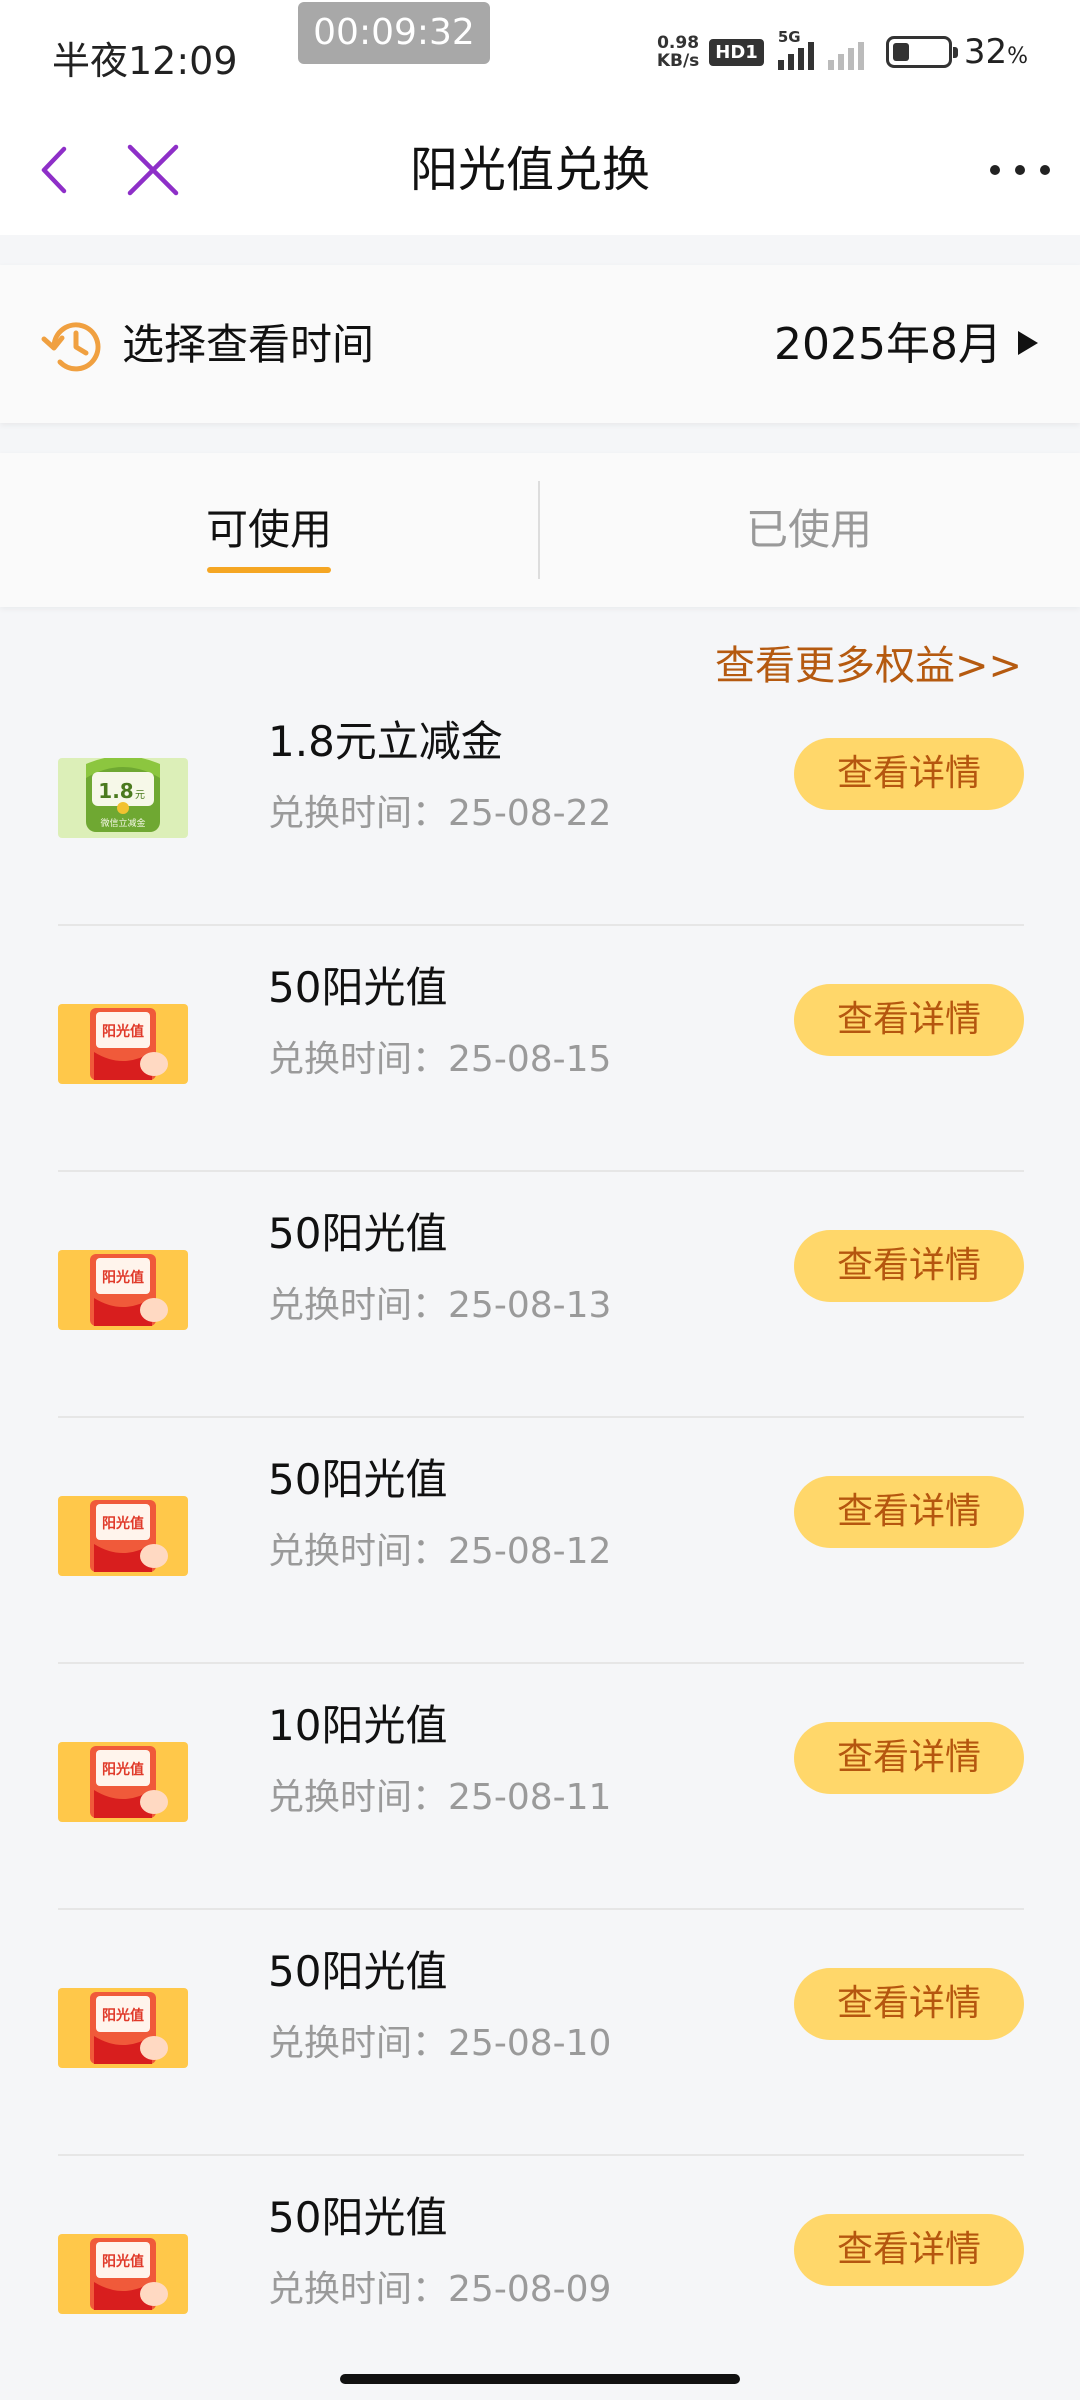 This screenshot has height=2400, width=1080. I want to click on list-item: 阳光值 10阳光值 兑换时间：25-08-11 查看详情, so click(541, 1787).